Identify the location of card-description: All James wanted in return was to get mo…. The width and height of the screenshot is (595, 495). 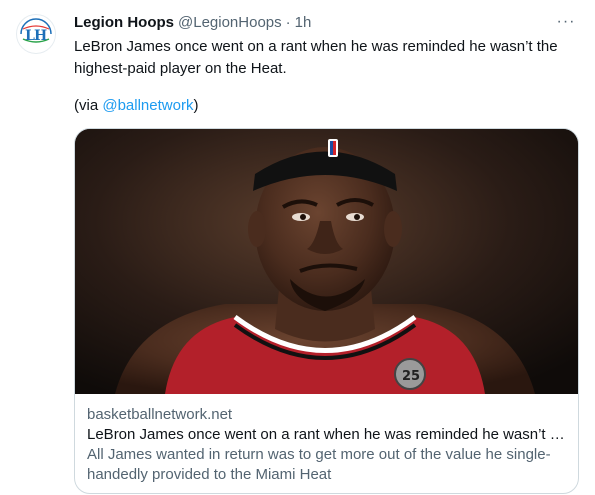
(319, 464).